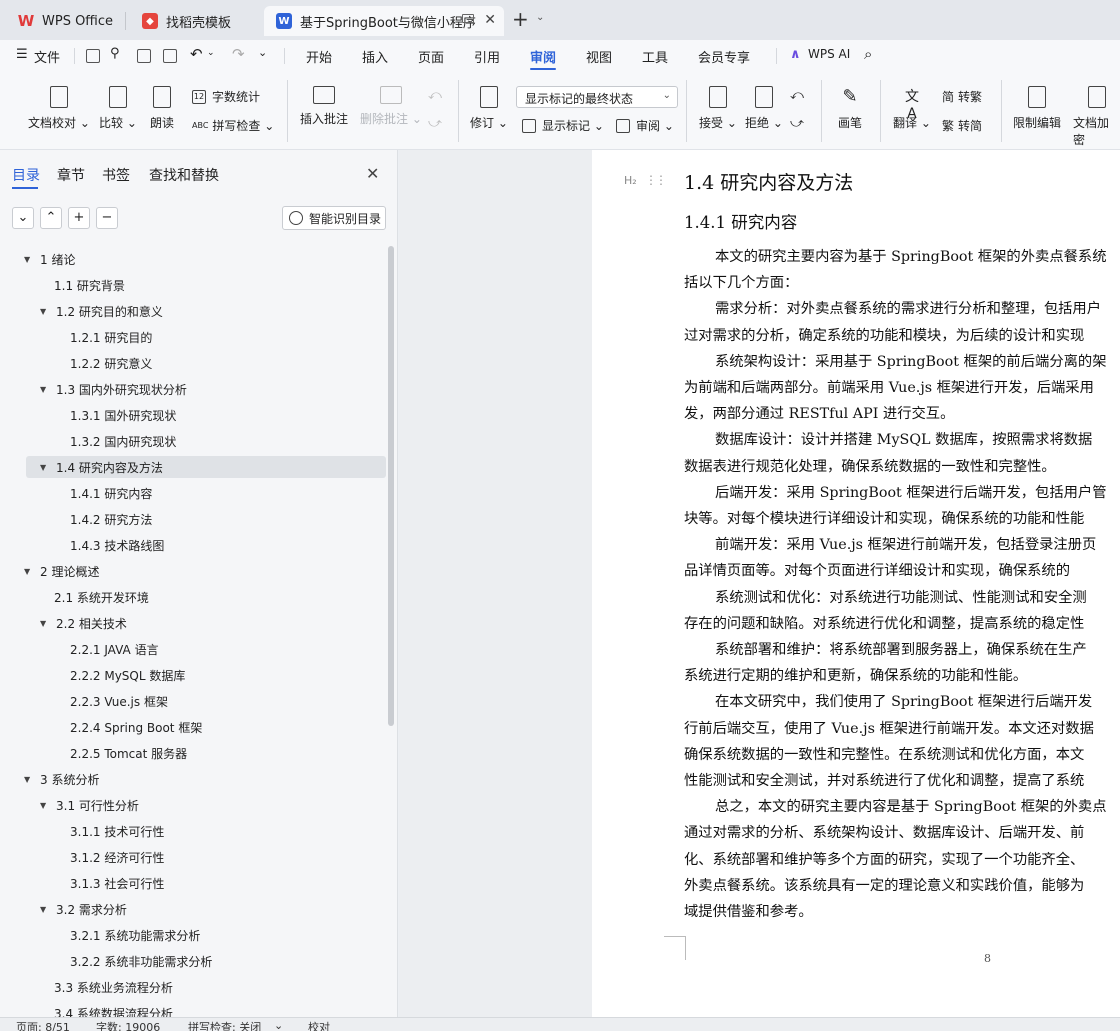 This screenshot has width=1120, height=1031. What do you see at coordinates (135, 935) in the screenshot?
I see `toc-item: 3.2.1 系统功能需求分析` at bounding box center [135, 935].